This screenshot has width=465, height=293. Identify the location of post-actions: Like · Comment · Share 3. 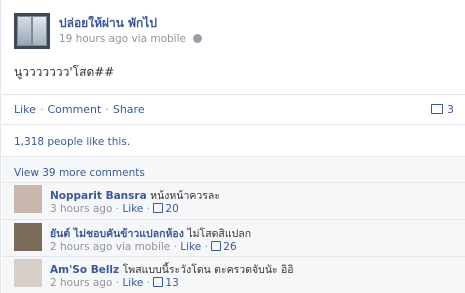
(234, 110).